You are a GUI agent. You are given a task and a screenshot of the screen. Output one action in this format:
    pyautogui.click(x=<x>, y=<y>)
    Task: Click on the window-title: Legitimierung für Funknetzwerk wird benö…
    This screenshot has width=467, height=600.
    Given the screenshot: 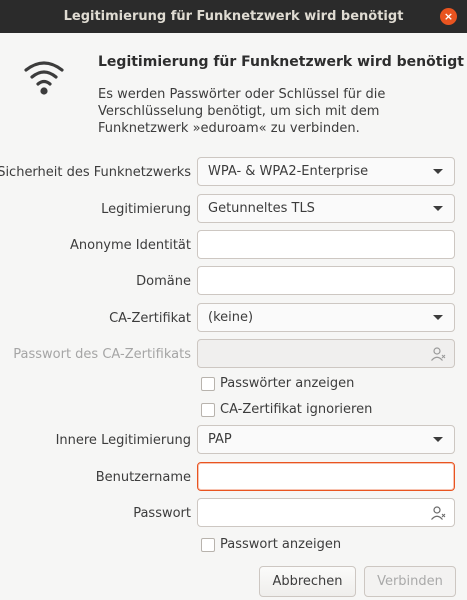 What is the action you would take?
    pyautogui.click(x=233, y=16)
    